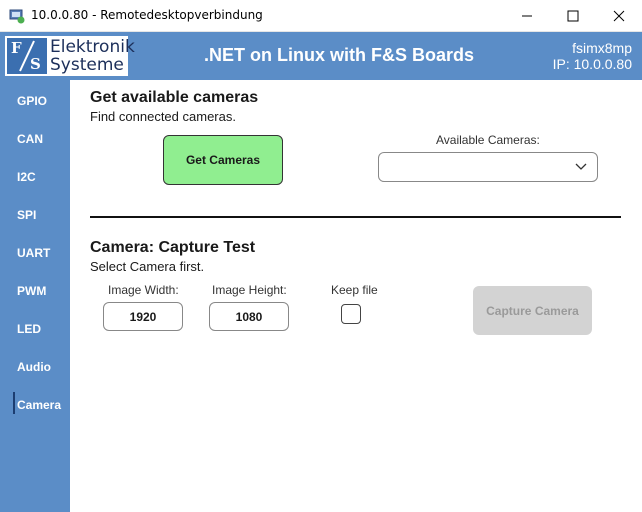  Describe the element at coordinates (31, 291) in the screenshot. I see `sidebar-item-pwm: PWM` at that location.